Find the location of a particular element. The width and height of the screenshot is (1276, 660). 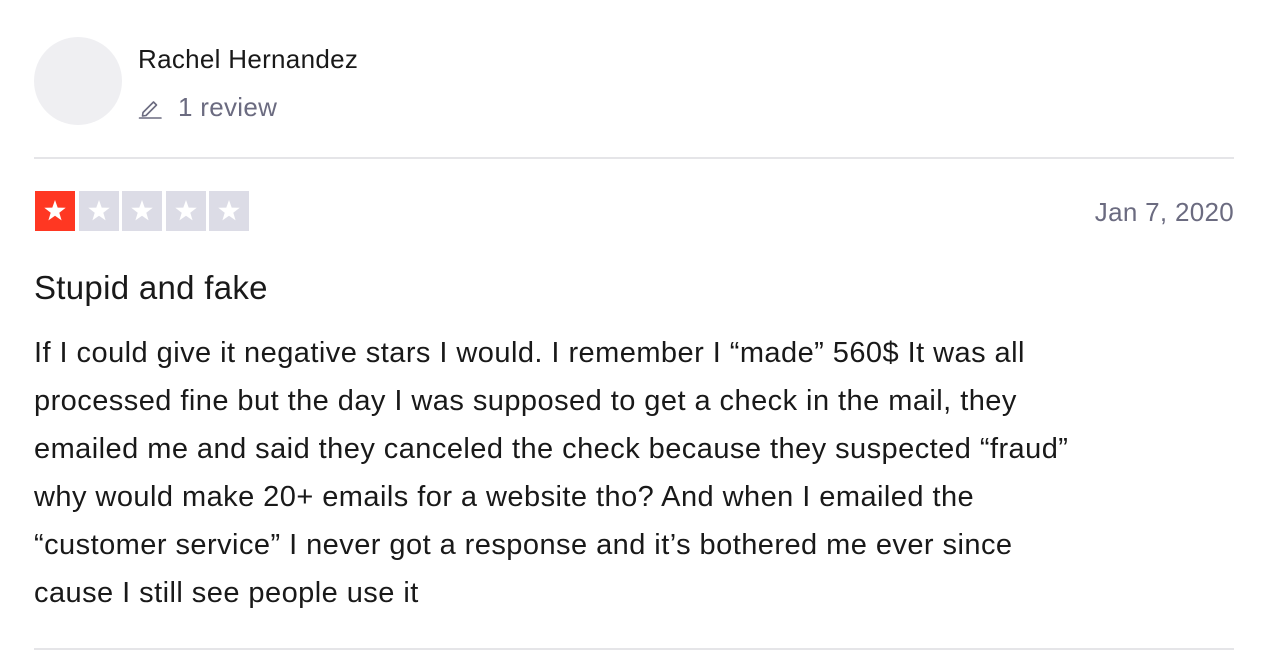

star-rating is located at coordinates (144, 211).